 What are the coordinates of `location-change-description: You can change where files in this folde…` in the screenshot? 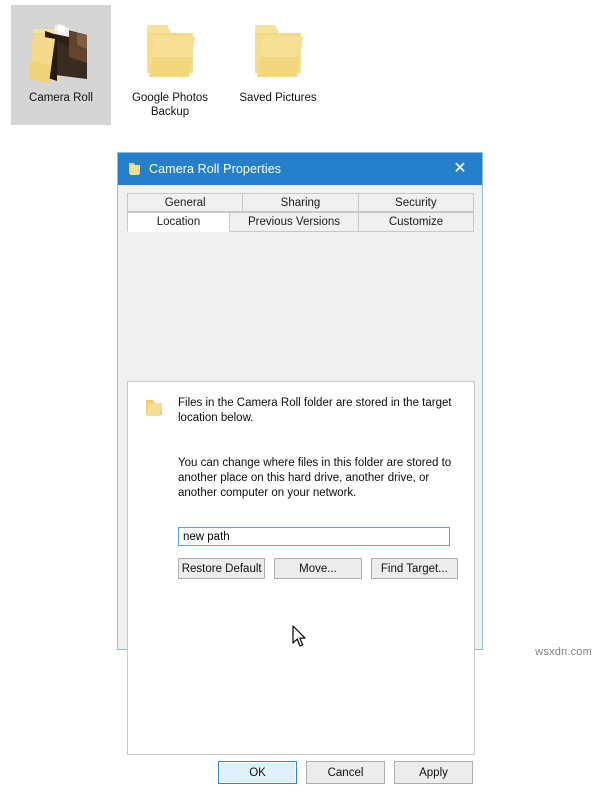 It's located at (315, 478).